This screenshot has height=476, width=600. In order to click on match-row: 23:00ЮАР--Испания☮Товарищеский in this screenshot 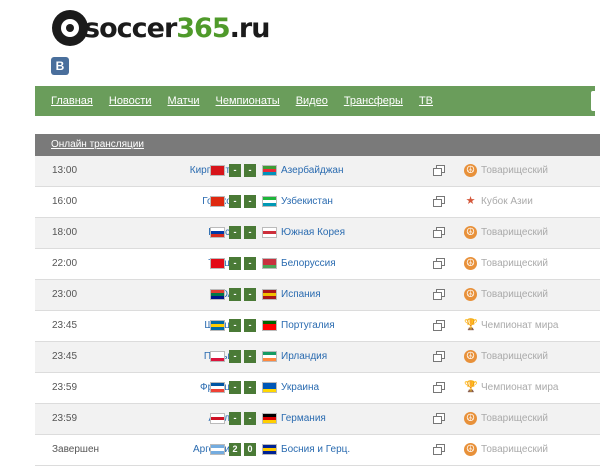, I will do `click(317, 295)`.